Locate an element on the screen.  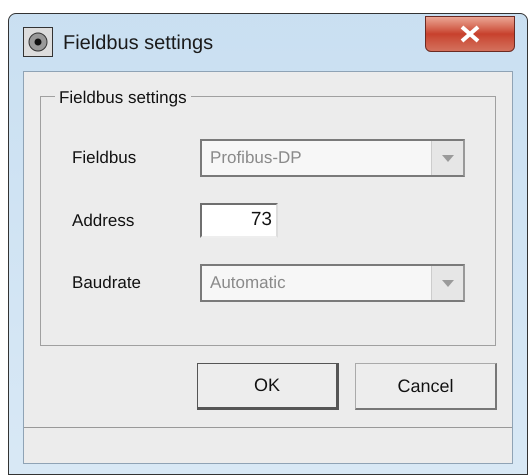
app-icon is located at coordinates (38, 42).